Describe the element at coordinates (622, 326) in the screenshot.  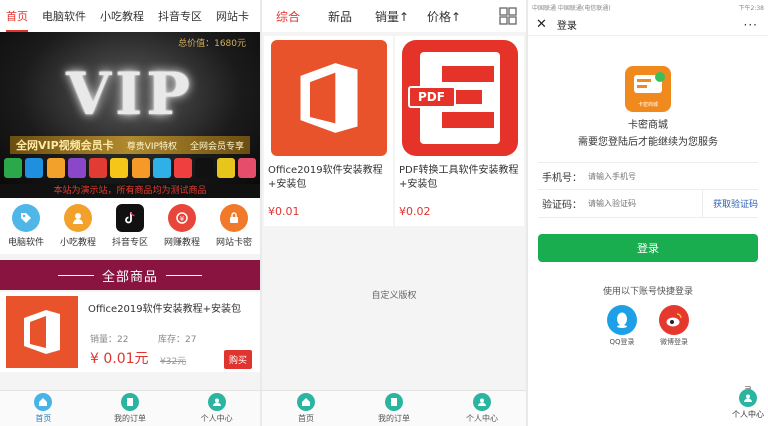
I see `qq-login: QQ登录` at that location.